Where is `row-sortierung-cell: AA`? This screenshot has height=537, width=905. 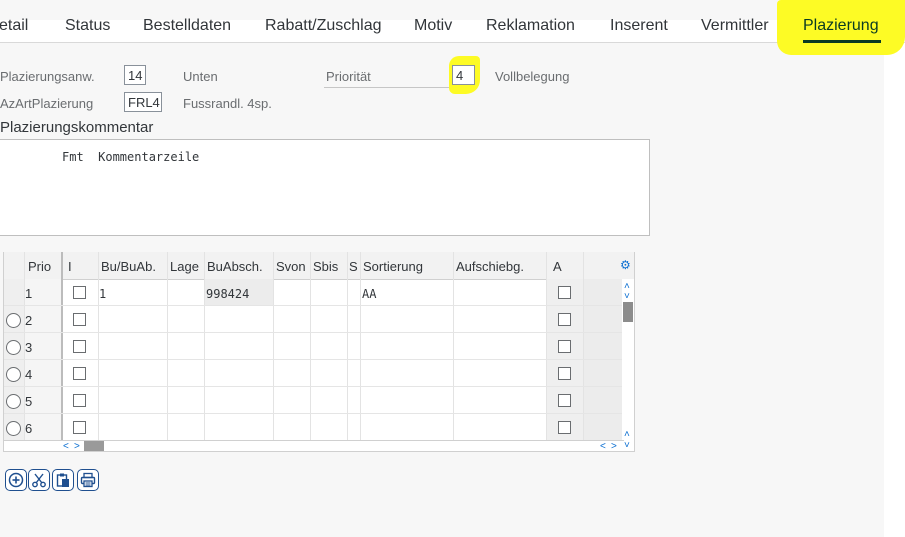 row-sortierung-cell: AA is located at coordinates (369, 294).